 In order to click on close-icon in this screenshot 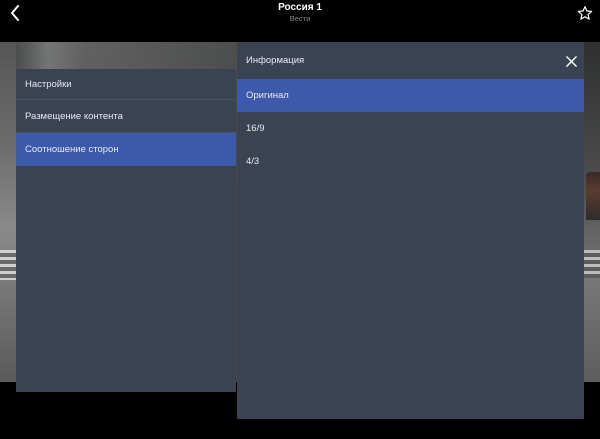, I will do `click(571, 61)`.